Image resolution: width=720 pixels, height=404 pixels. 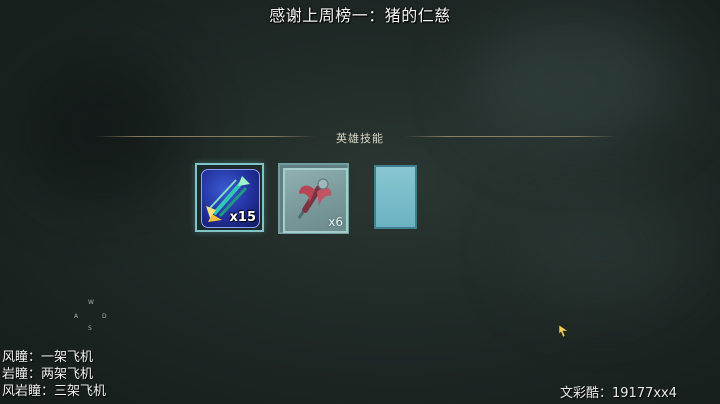 I want to click on empty-skill-slot, so click(x=395, y=197).